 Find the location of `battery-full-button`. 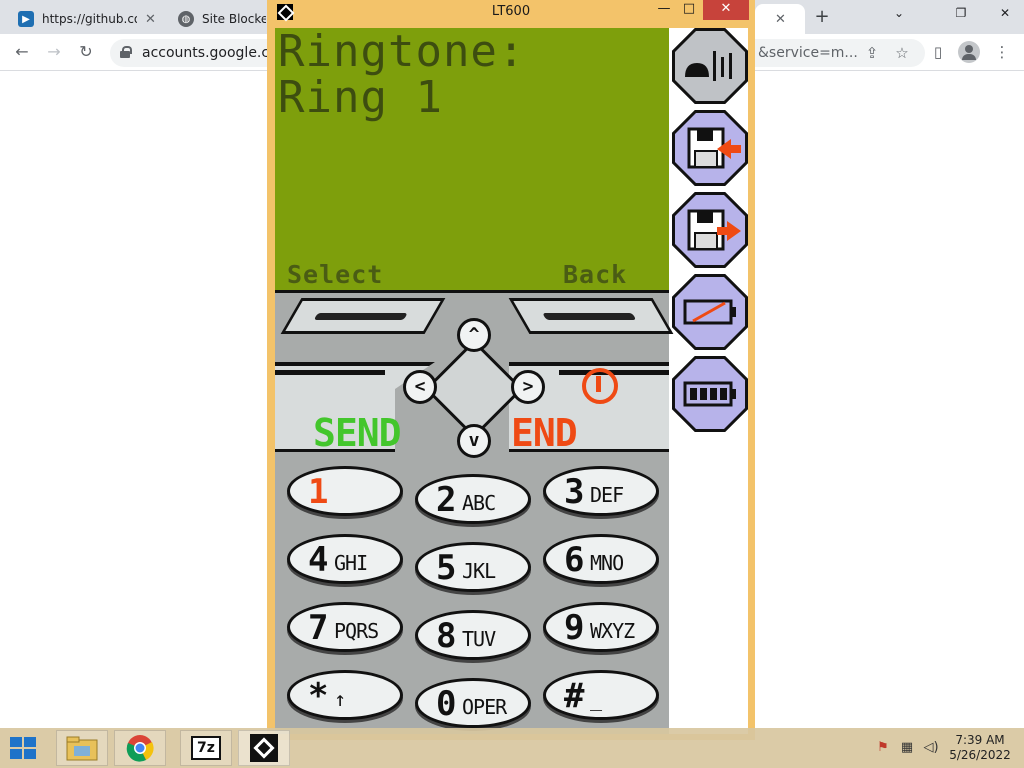

battery-full-button is located at coordinates (710, 394).